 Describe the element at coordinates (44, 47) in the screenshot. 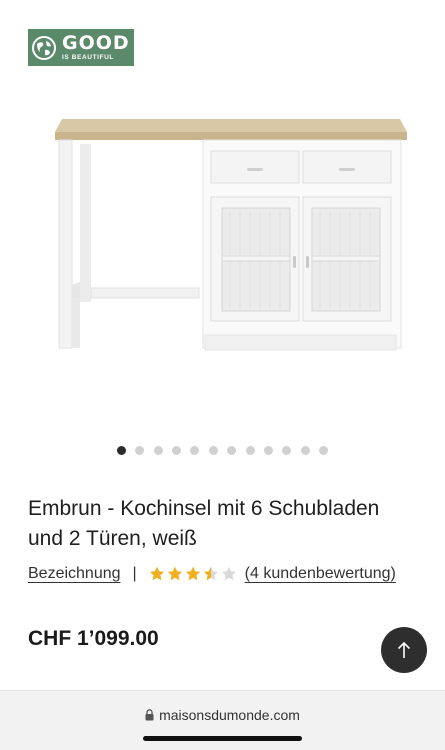

I see `globe-icon` at that location.